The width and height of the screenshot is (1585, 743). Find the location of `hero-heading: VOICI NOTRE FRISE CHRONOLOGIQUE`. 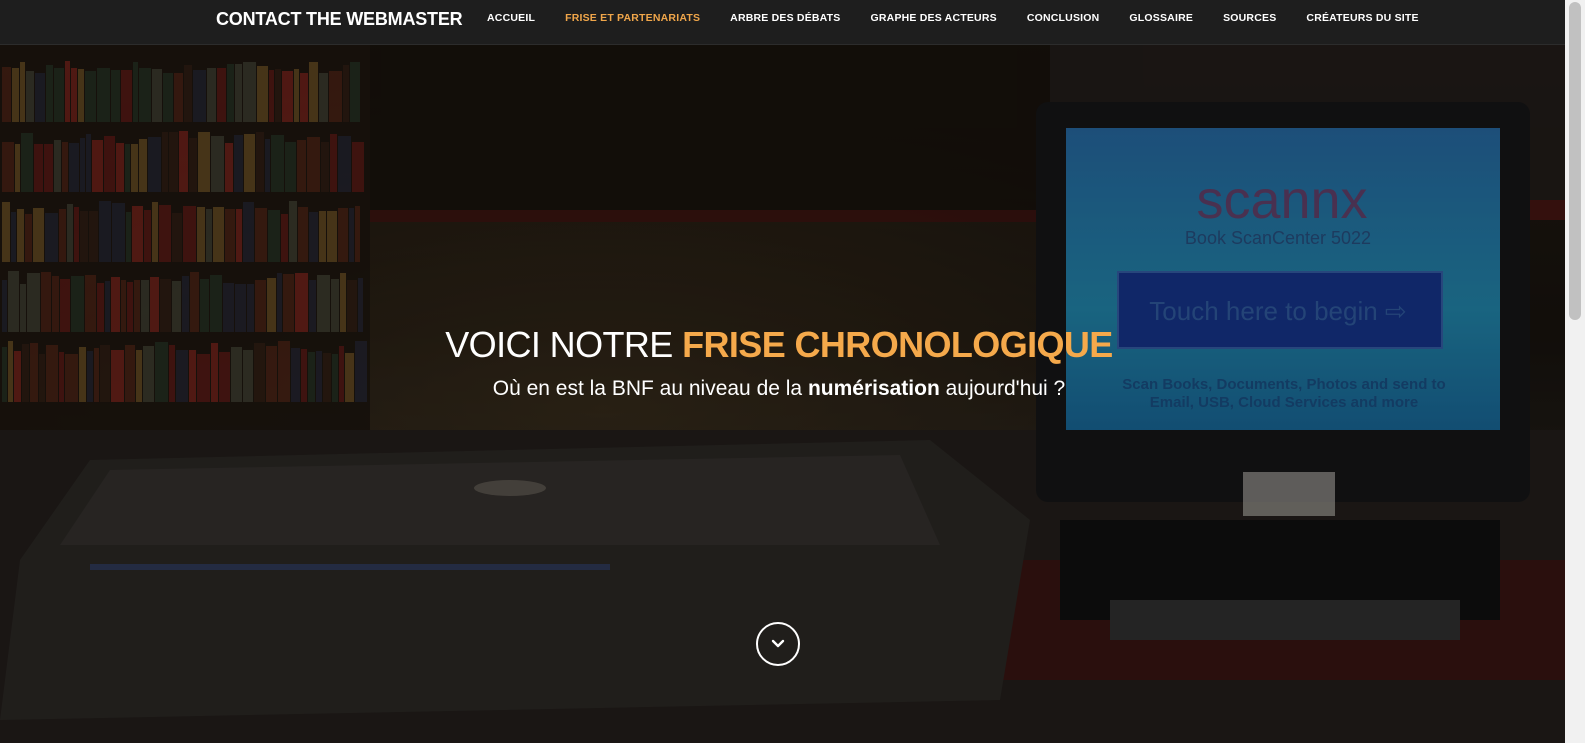

hero-heading: VOICI NOTRE FRISE CHRONOLOGIQUE is located at coordinates (779, 345).